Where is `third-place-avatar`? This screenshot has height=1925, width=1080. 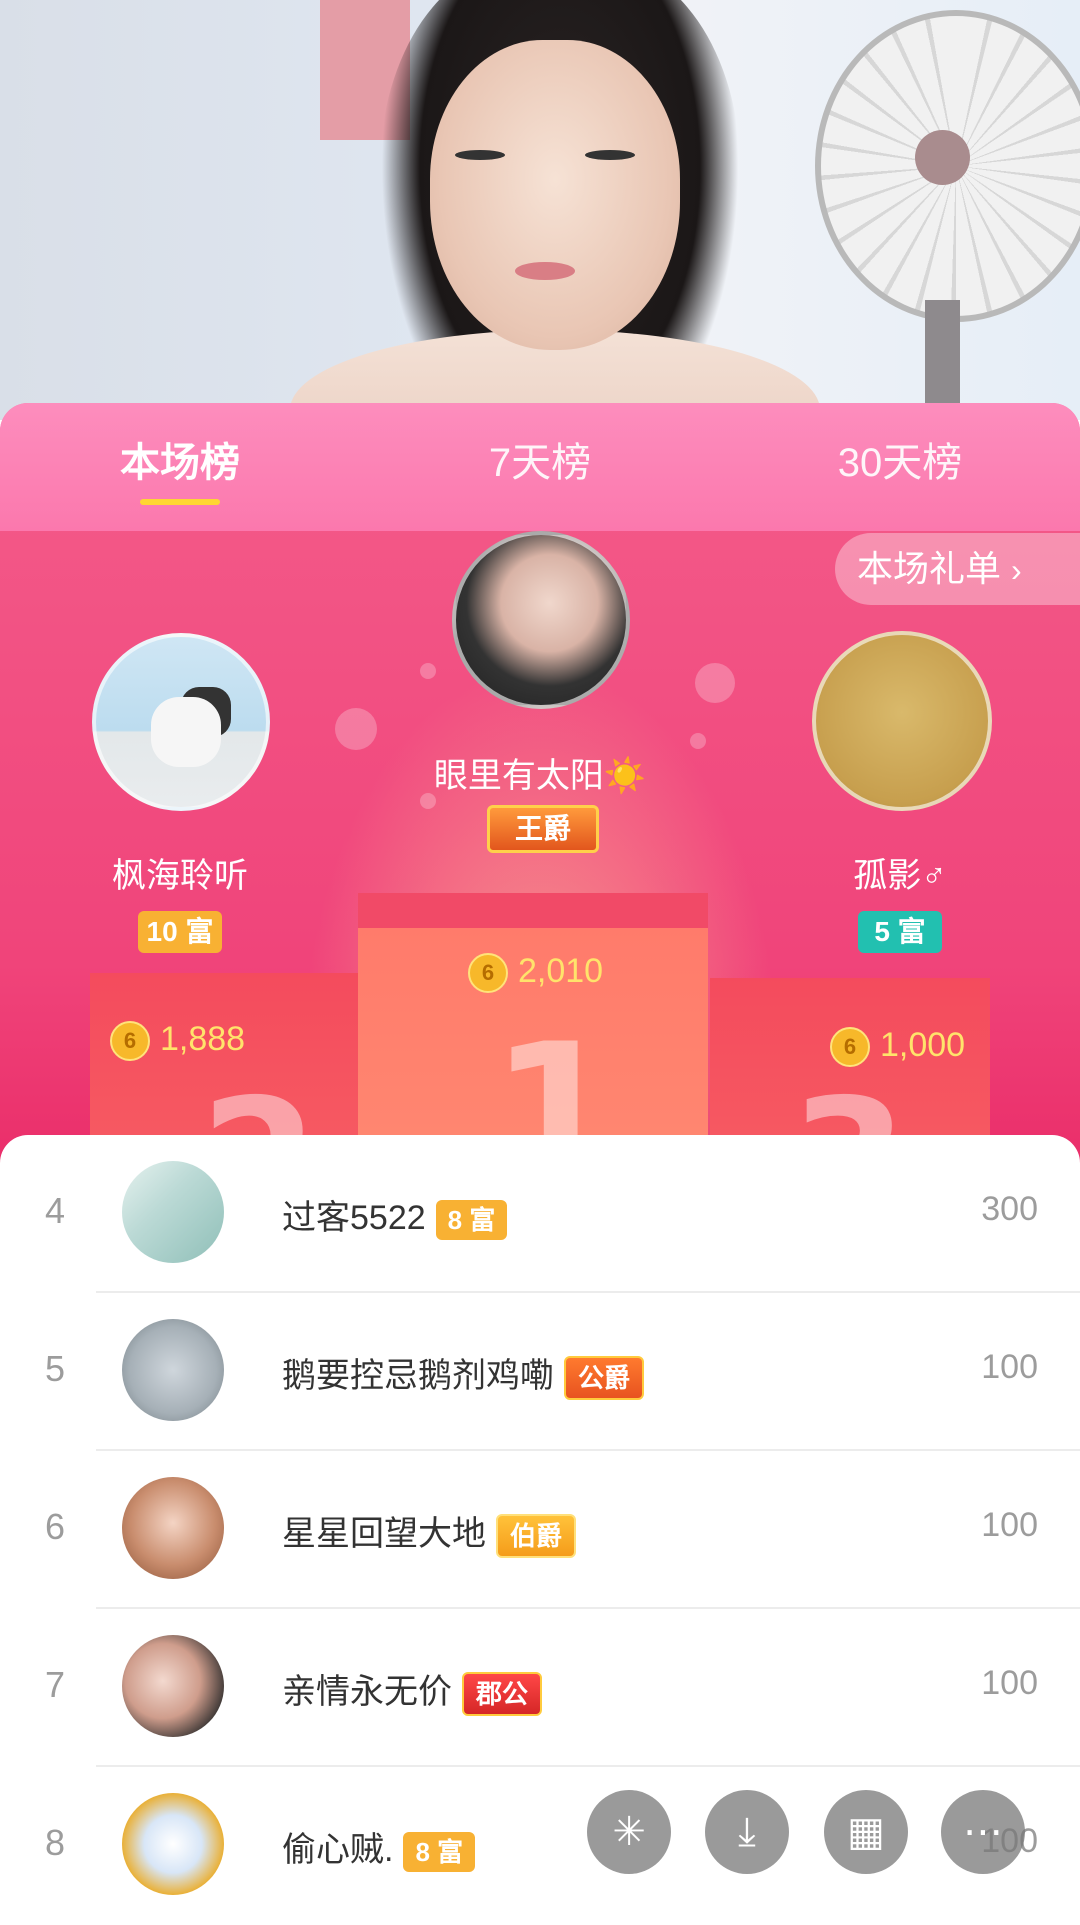 third-place-avatar is located at coordinates (902, 721).